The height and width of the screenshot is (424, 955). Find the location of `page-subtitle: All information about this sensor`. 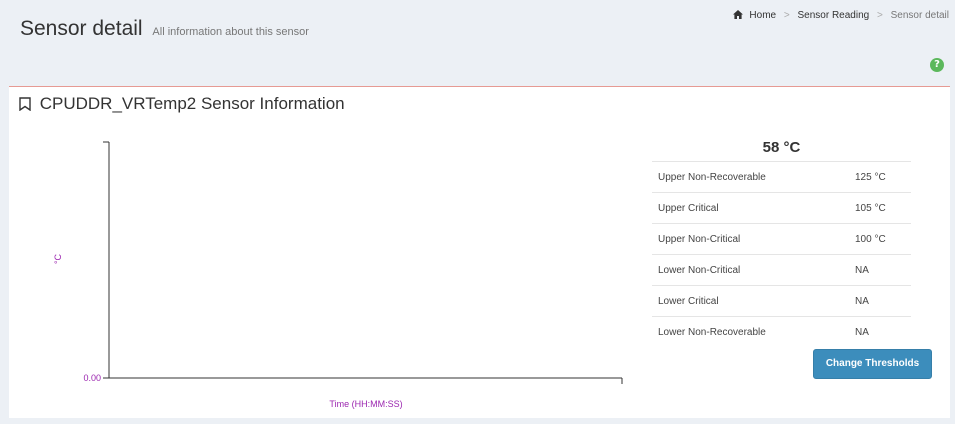

page-subtitle: All information about this sensor is located at coordinates (230, 32).